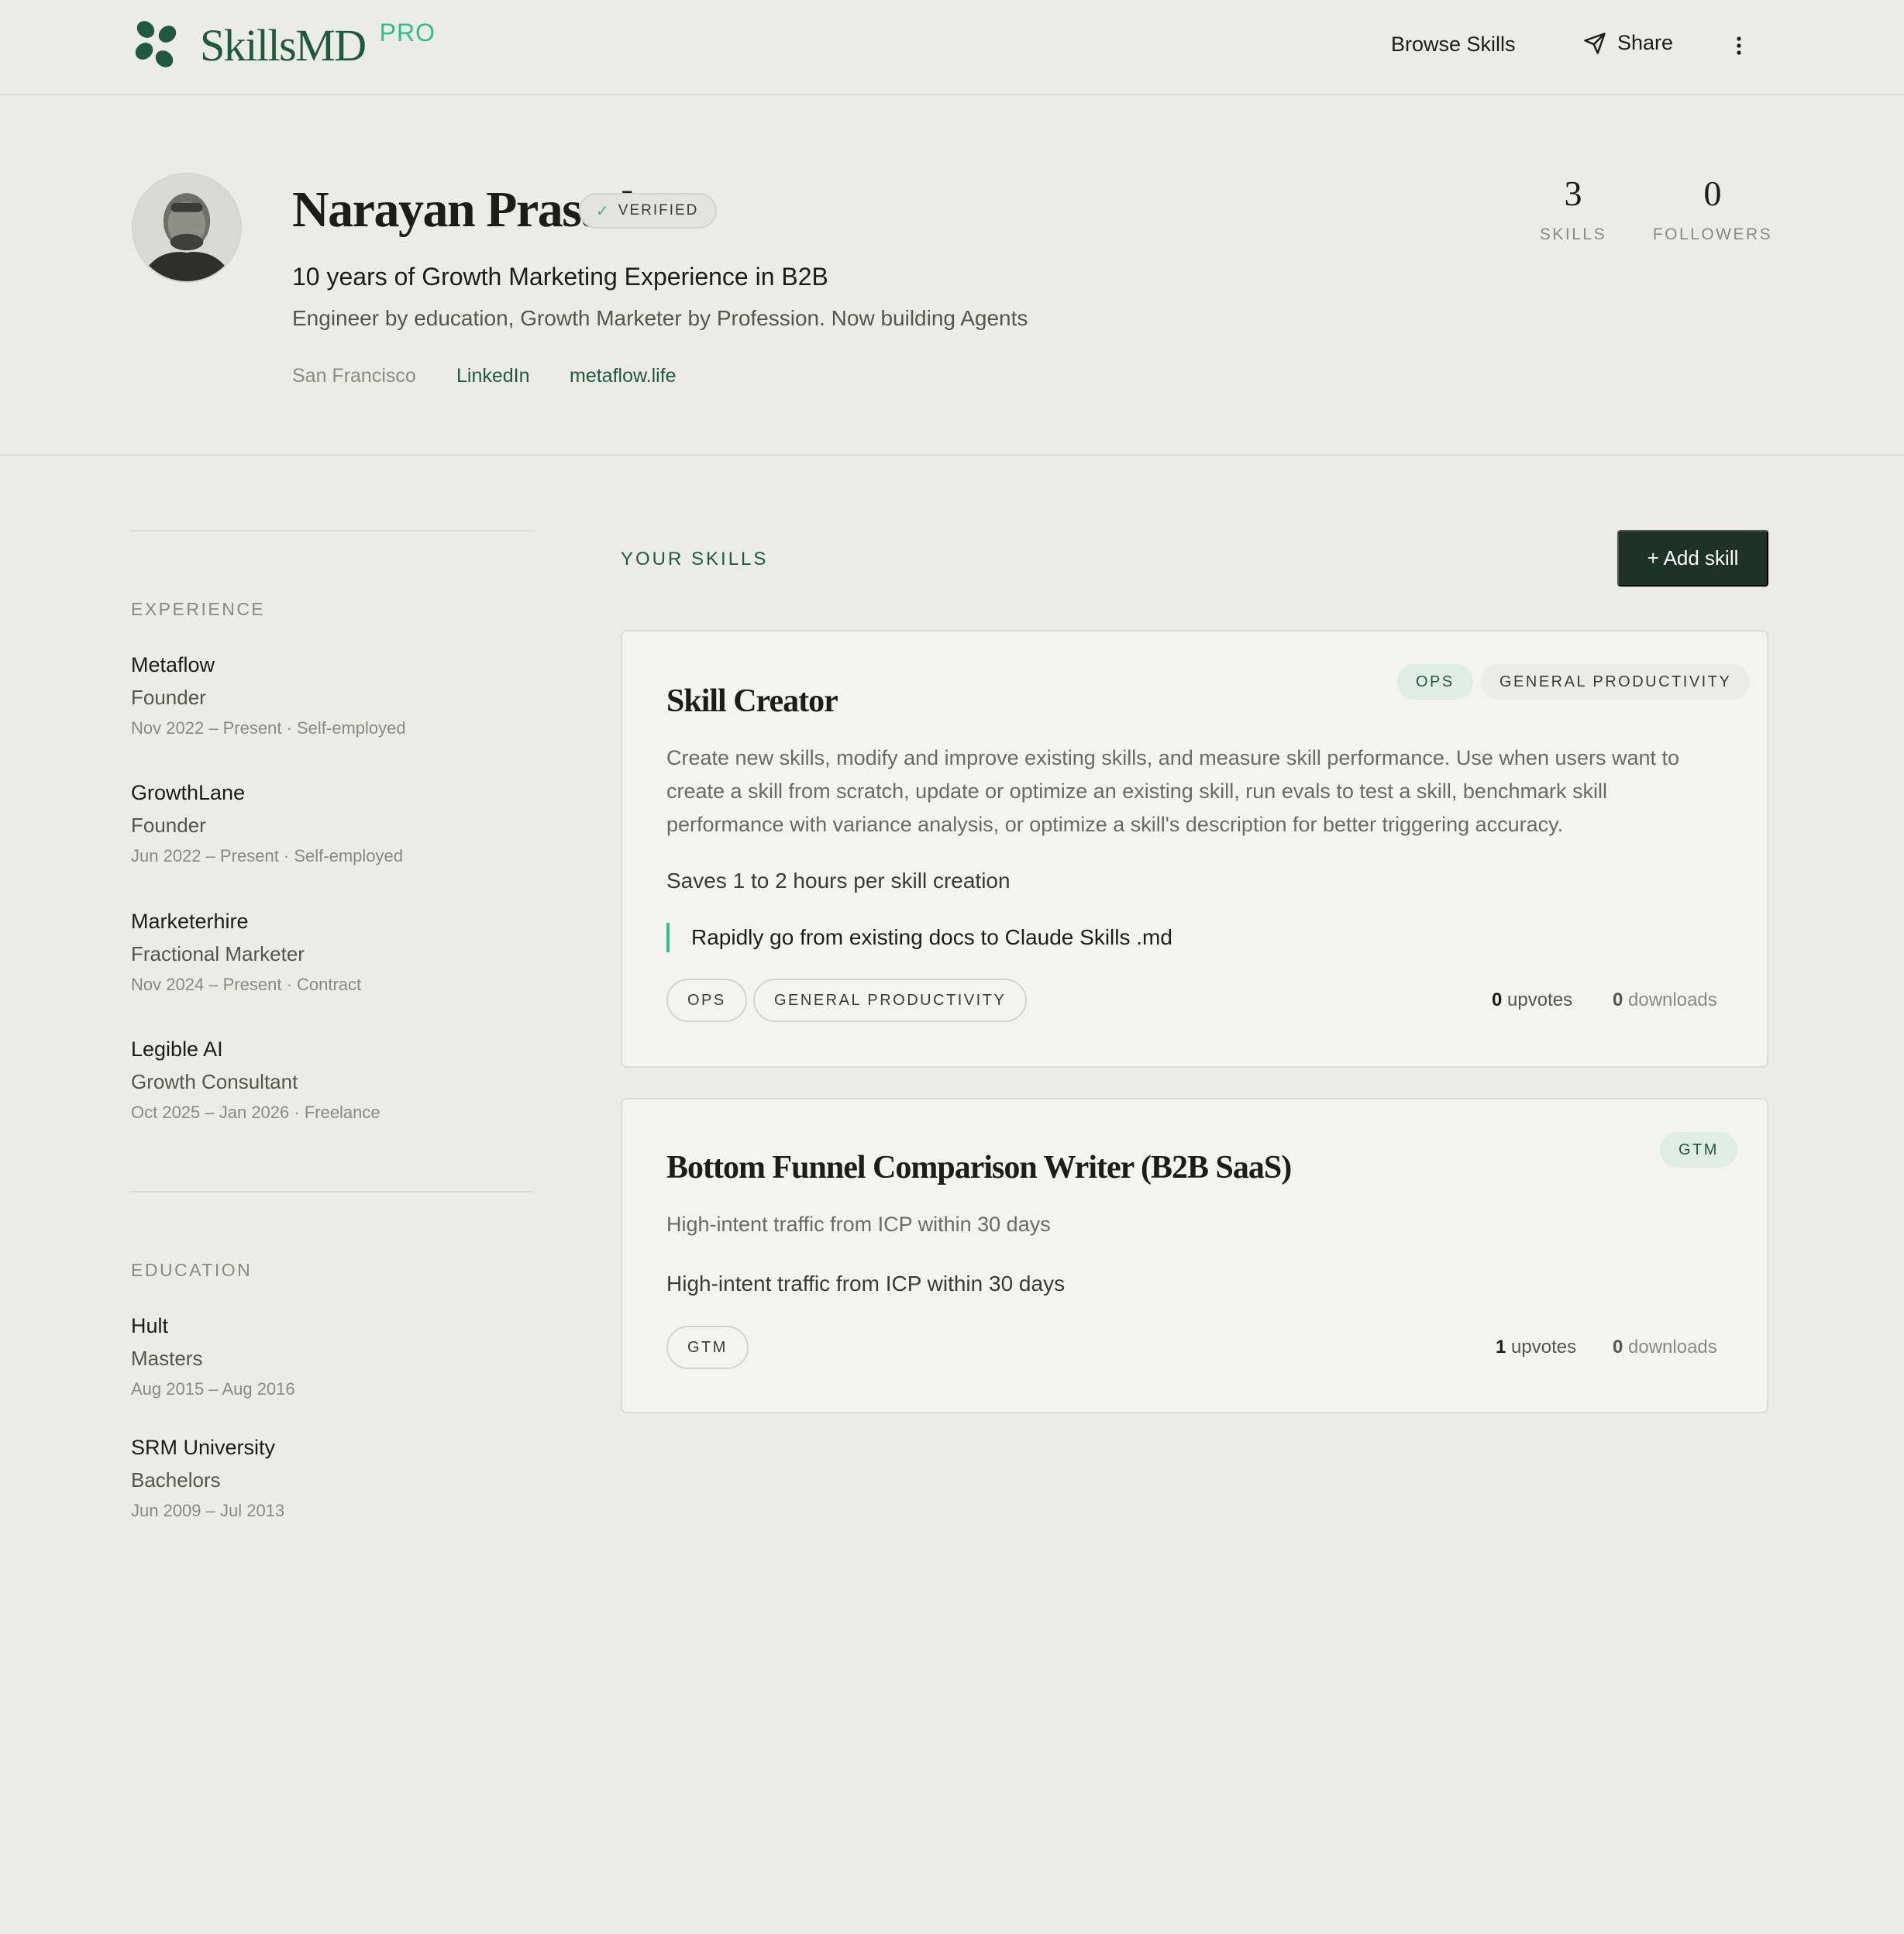 This screenshot has height=1934, width=1904. What do you see at coordinates (213, 1357) in the screenshot?
I see `education-item: Hult Masters Aug 2015 – Aug 2016` at bounding box center [213, 1357].